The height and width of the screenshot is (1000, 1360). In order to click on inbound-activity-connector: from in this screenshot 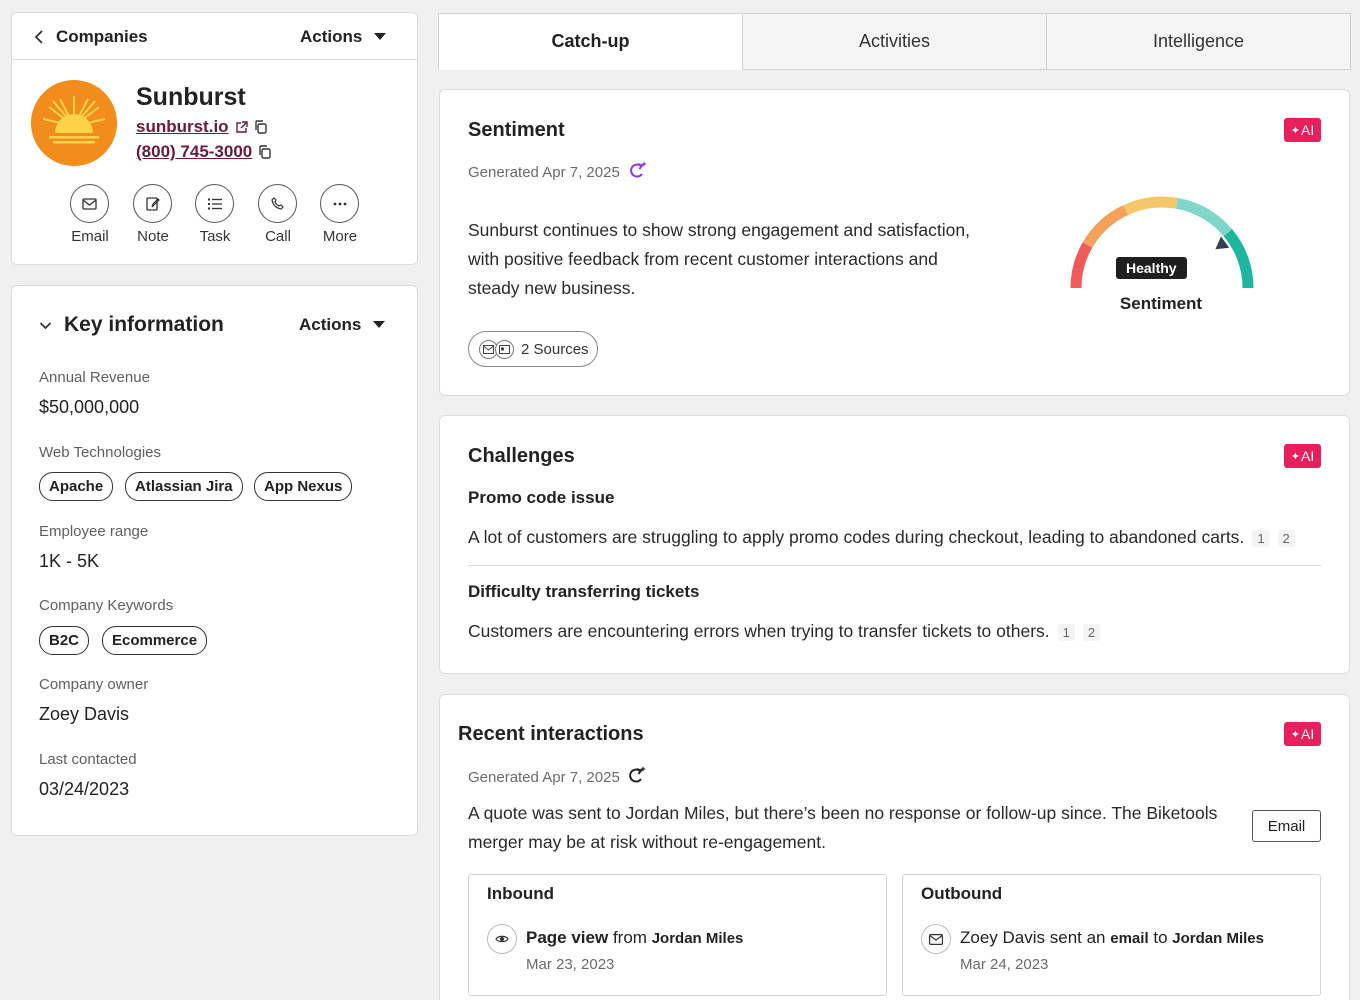, I will do `click(629, 937)`.